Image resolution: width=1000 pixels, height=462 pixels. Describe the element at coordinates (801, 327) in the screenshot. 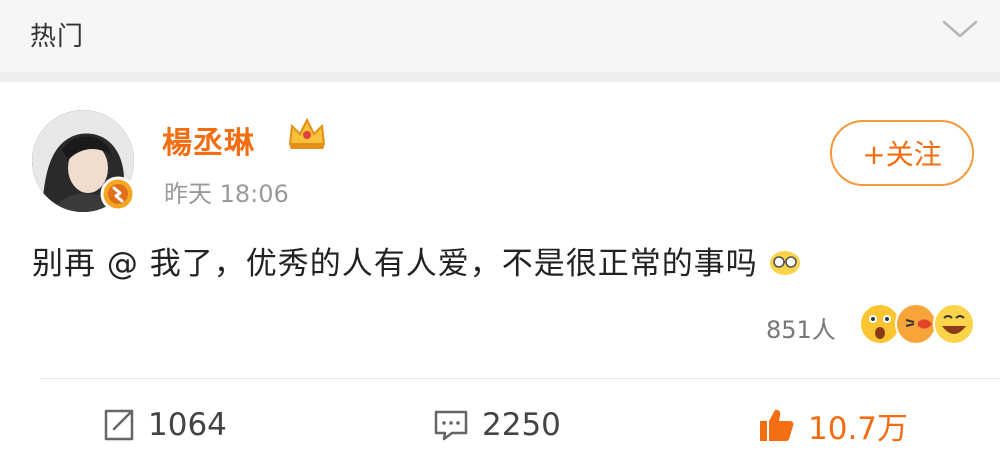

I see `reaction-count: 851人` at that location.